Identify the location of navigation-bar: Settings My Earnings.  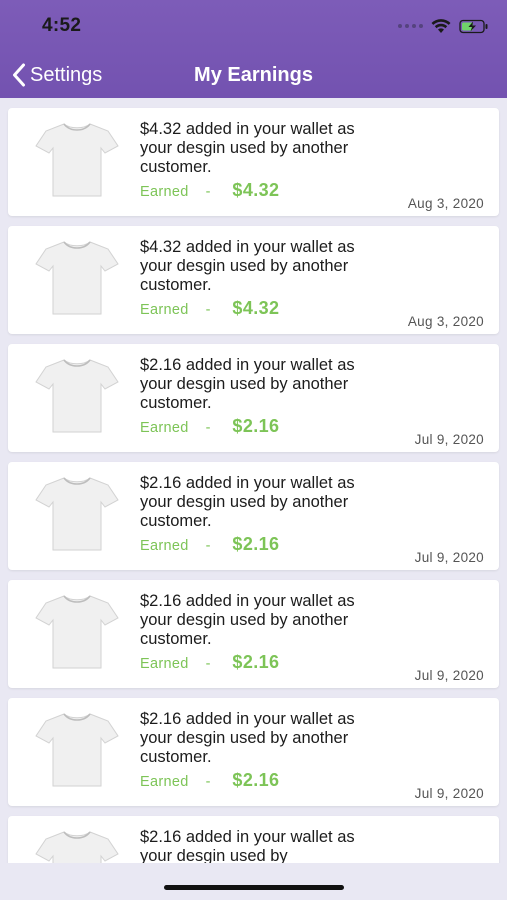
(253, 74).